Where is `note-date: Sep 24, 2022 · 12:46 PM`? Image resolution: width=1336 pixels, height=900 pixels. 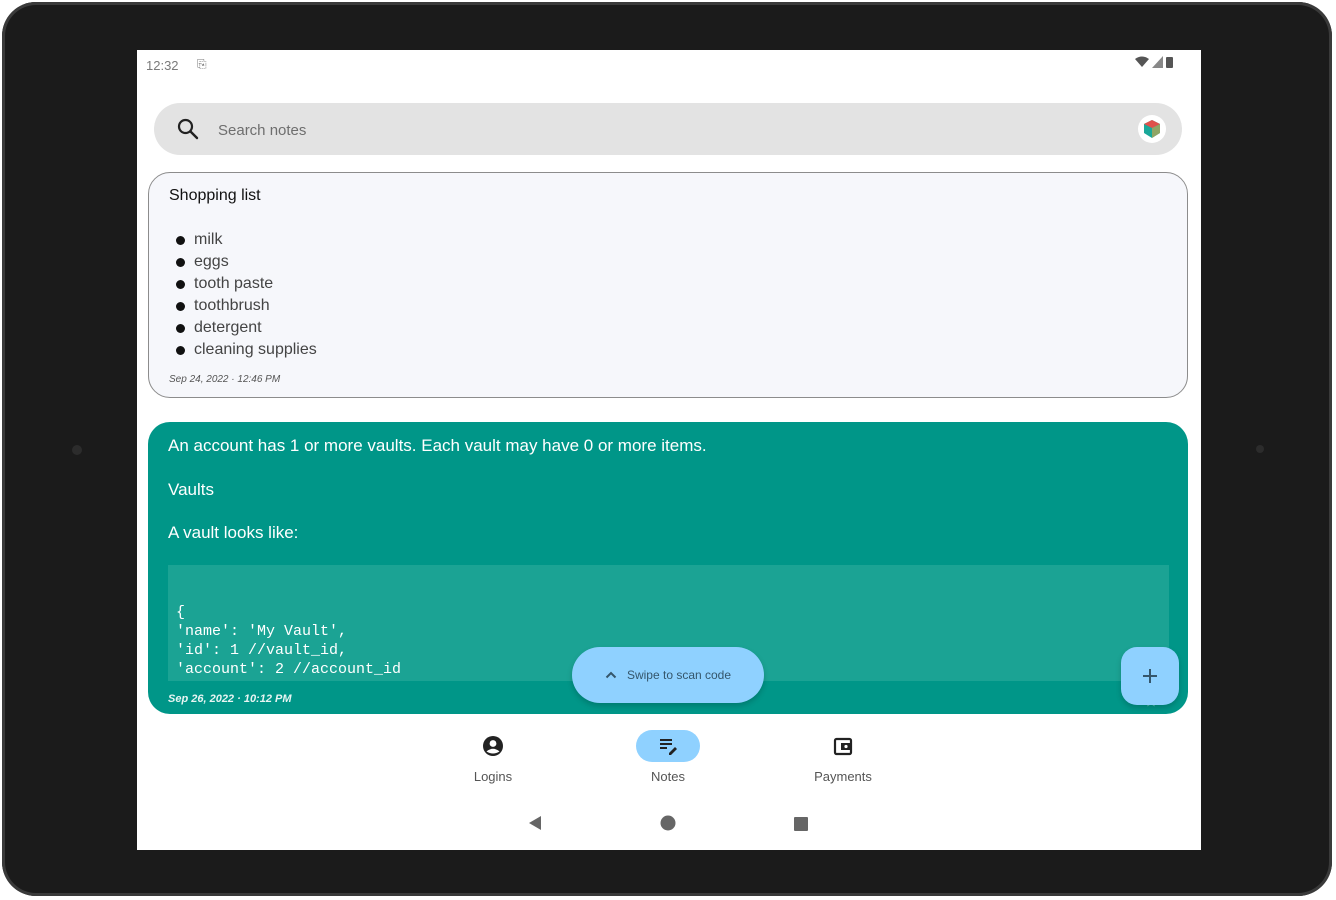
note-date: Sep 24, 2022 · 12:46 PM is located at coordinates (225, 379).